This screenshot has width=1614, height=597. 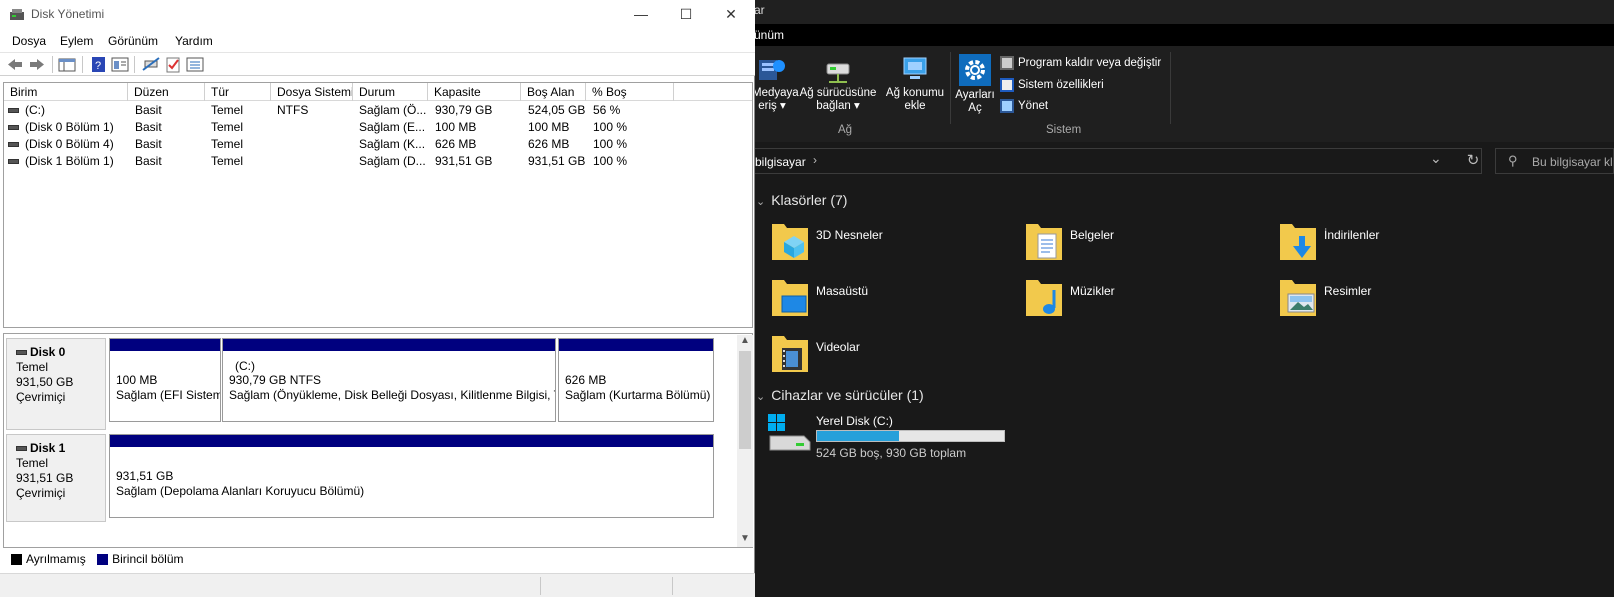 I want to click on disk-0-header: Disk 0 Temel 931,50 GB Çevrimiçi, so click(x=56, y=384).